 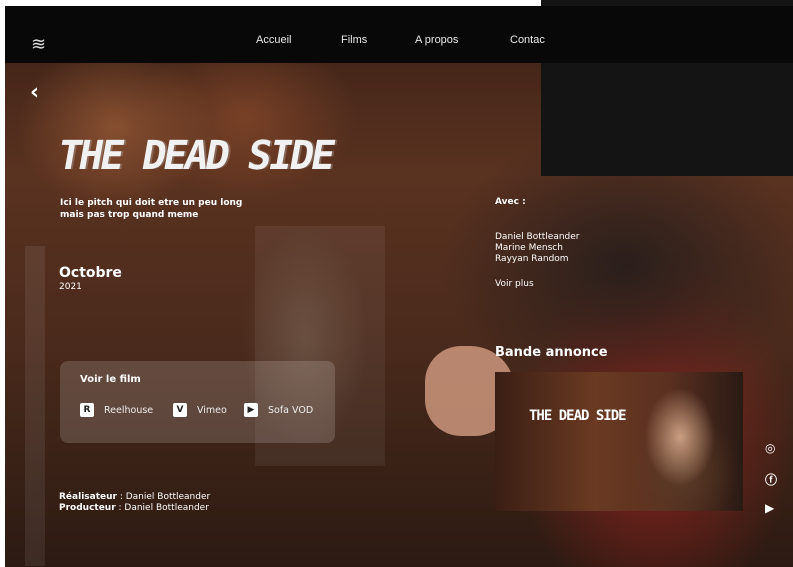 I want to click on youtube-icon: ▶, so click(x=769, y=508).